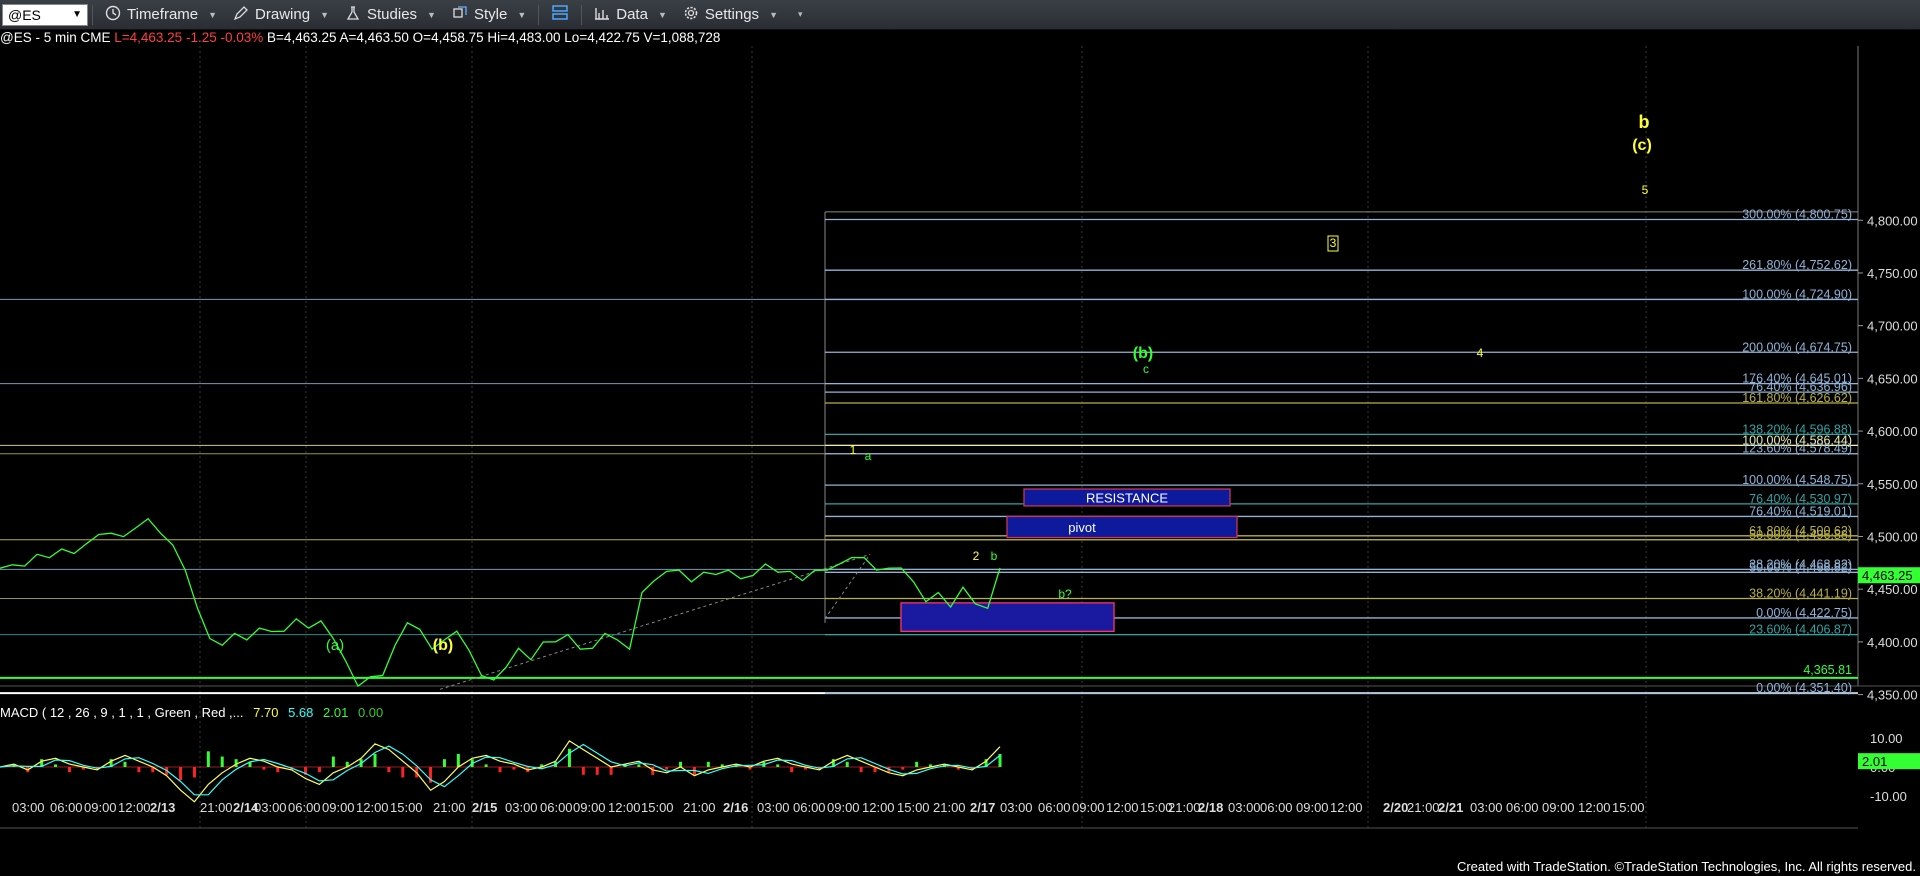 This screenshot has width=1920, height=876. What do you see at coordinates (443, 645) in the screenshot?
I see `wave-label: (b)` at bounding box center [443, 645].